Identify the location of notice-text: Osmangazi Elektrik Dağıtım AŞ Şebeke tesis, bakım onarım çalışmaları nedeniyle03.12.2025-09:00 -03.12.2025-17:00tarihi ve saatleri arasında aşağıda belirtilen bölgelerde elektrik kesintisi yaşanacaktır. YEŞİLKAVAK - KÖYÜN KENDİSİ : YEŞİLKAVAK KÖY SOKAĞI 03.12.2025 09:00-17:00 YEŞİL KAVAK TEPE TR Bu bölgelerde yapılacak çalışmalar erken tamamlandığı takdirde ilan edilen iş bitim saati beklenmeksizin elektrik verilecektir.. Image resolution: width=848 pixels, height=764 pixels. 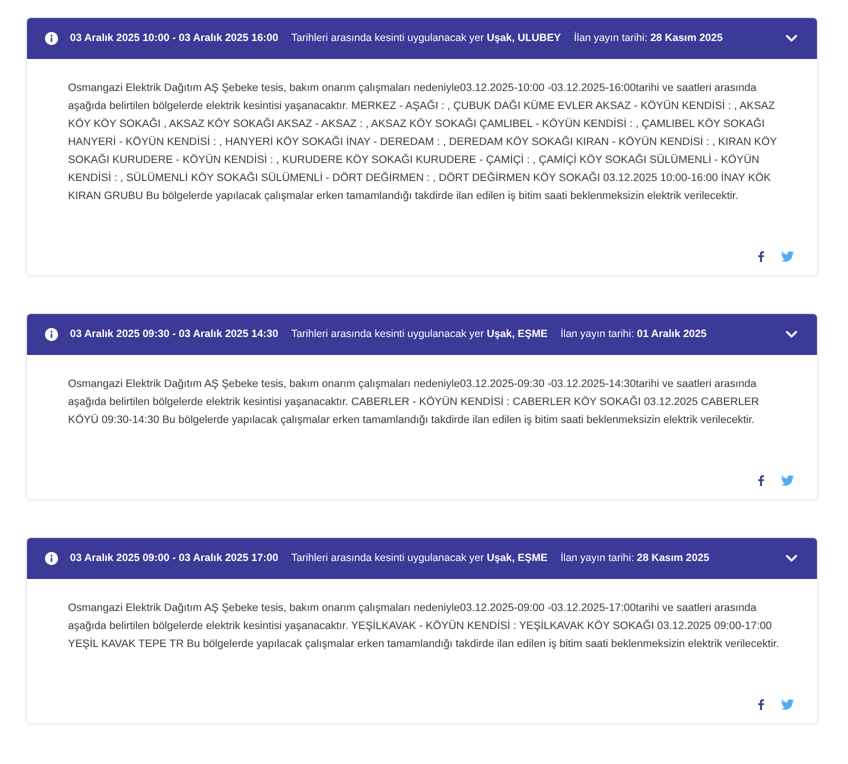
(424, 626).